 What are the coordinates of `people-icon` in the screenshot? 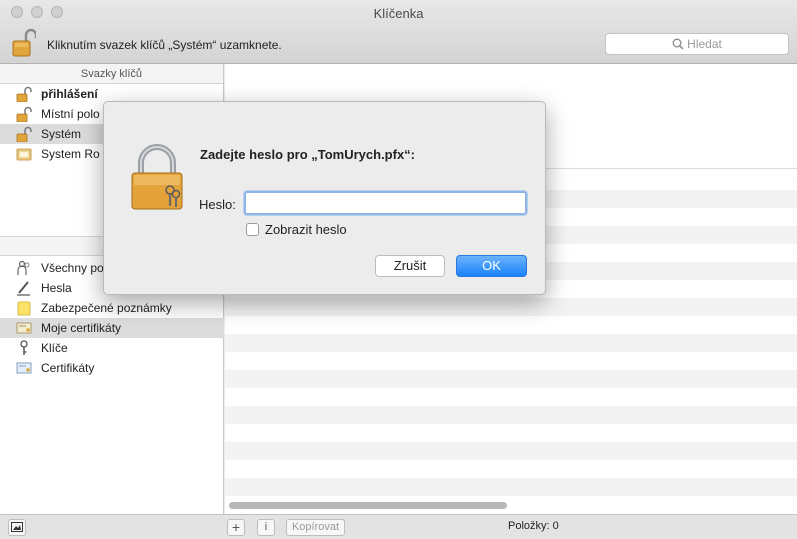 It's located at (23, 267).